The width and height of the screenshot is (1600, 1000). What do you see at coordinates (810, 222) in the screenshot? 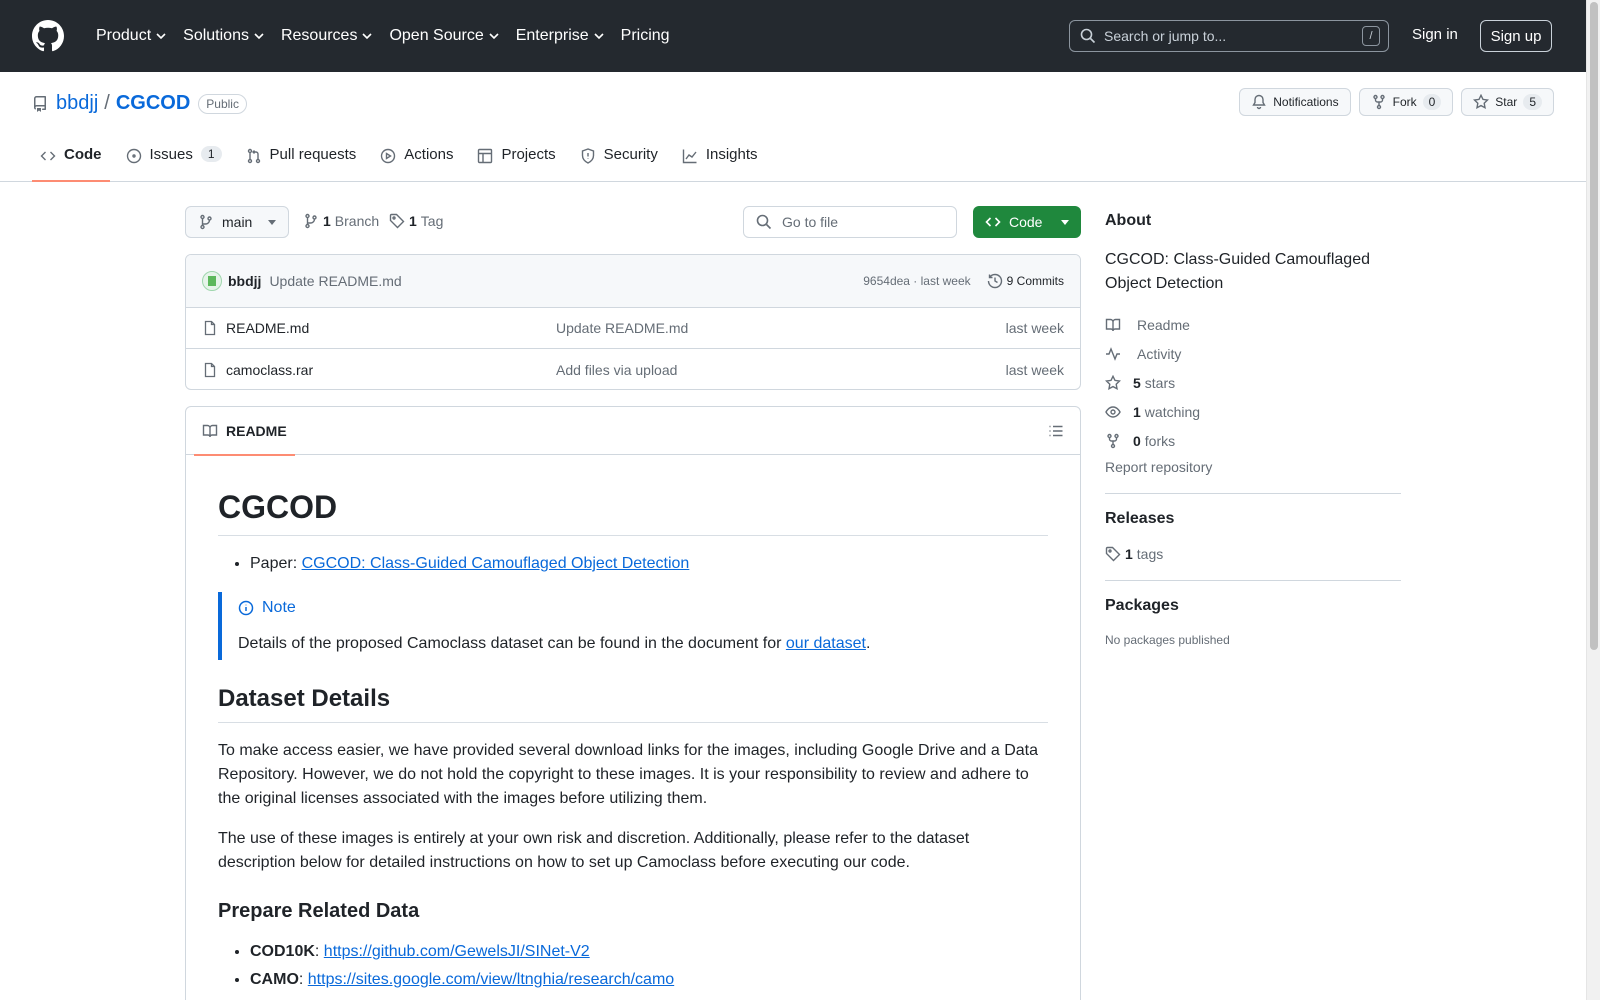
I see `go-to-file-placeholder: Go to file` at bounding box center [810, 222].